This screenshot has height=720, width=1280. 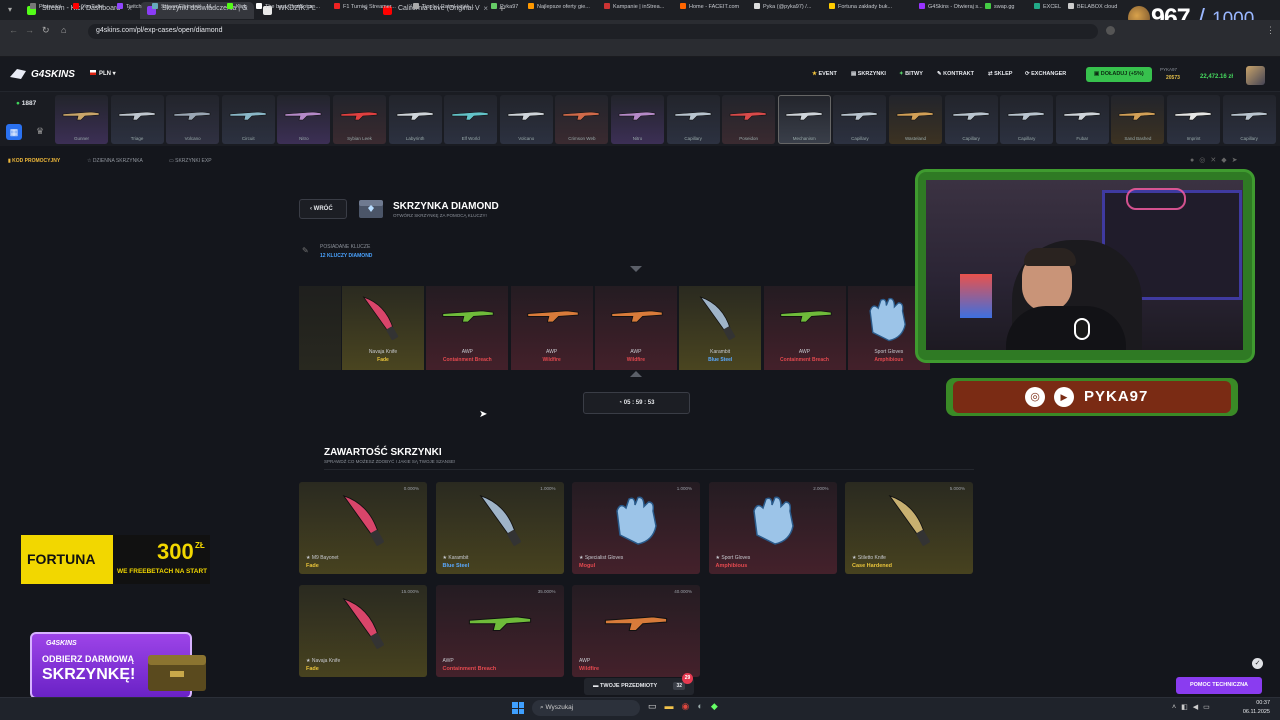 What do you see at coordinates (703, 706) in the screenshot?
I see `steam-icon: ◐` at bounding box center [703, 706].